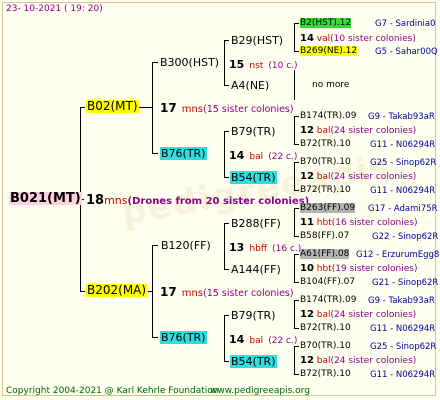  I want to click on gen4-row-7: B70(TR).10, so click(325, 162).